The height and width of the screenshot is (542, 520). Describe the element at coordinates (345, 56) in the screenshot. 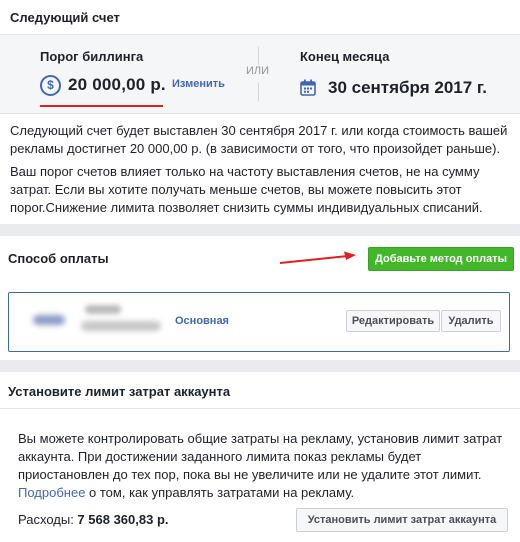

I see `month-end-label: Конец месяца` at that location.